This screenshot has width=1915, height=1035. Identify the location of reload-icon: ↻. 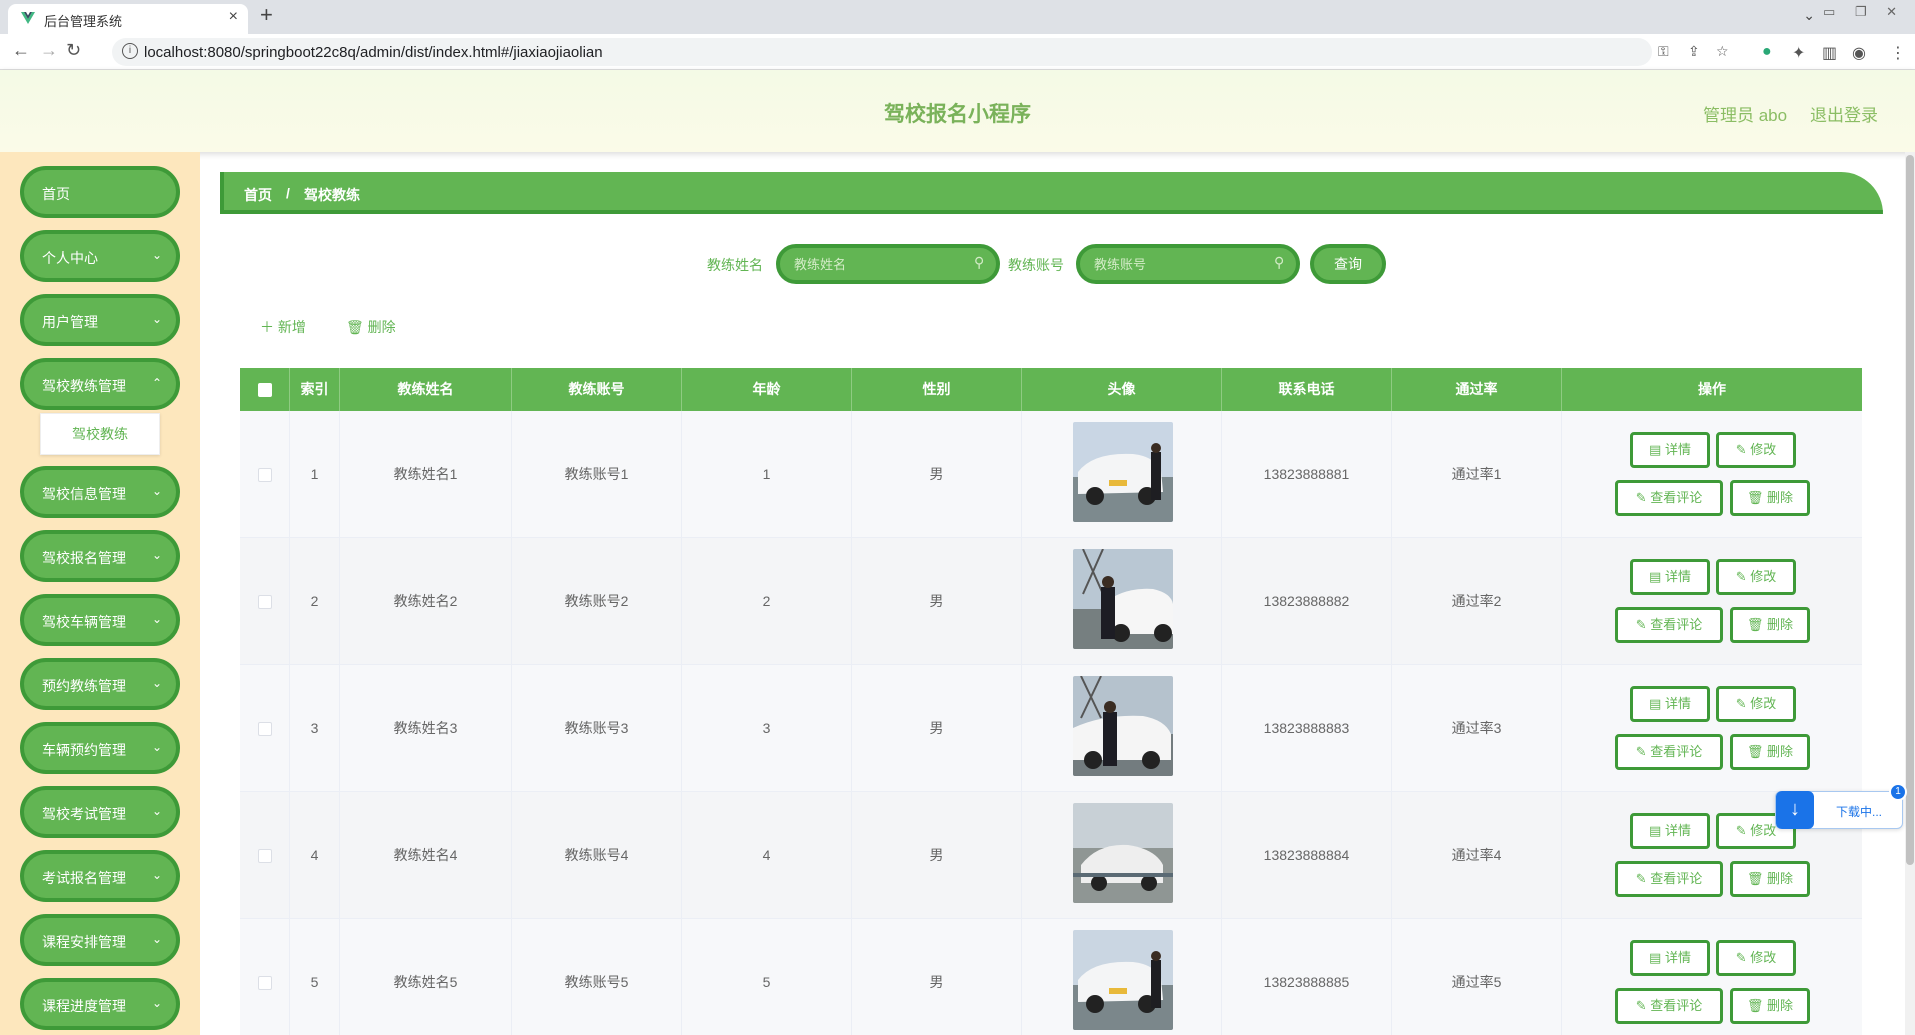
(73, 50).